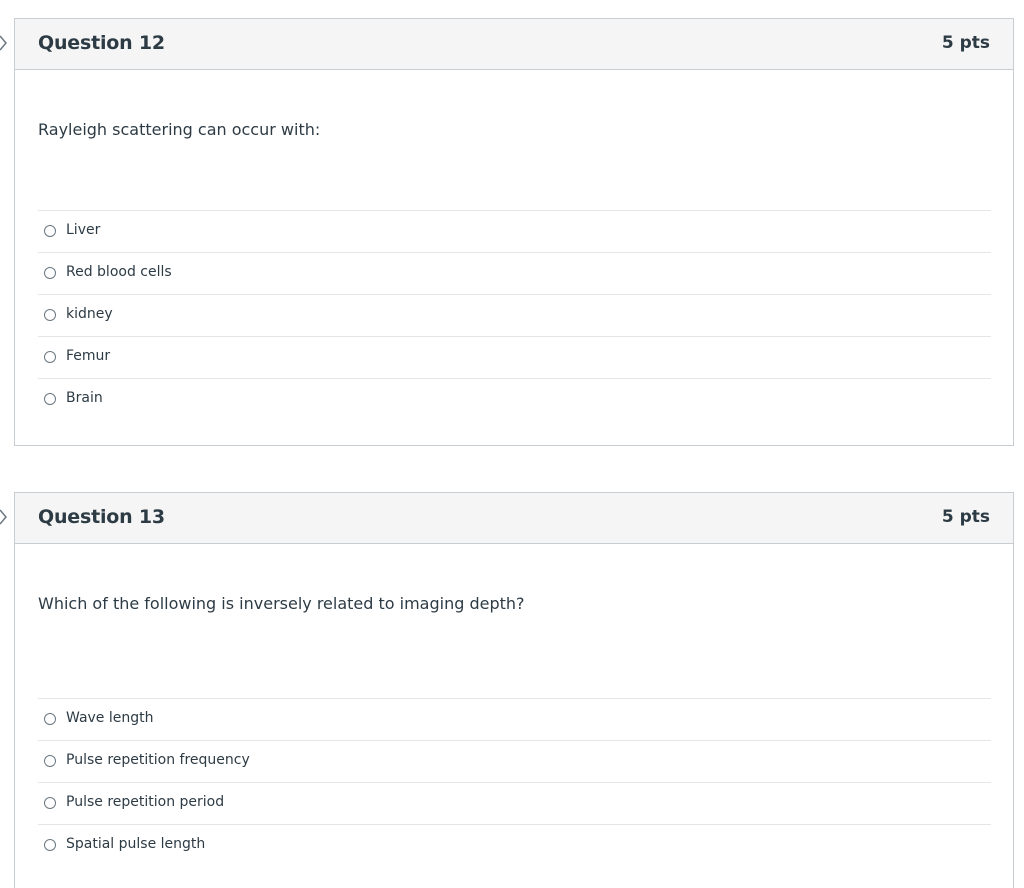  I want to click on question-text: Rayleigh scattering can occur with:, so click(179, 129).